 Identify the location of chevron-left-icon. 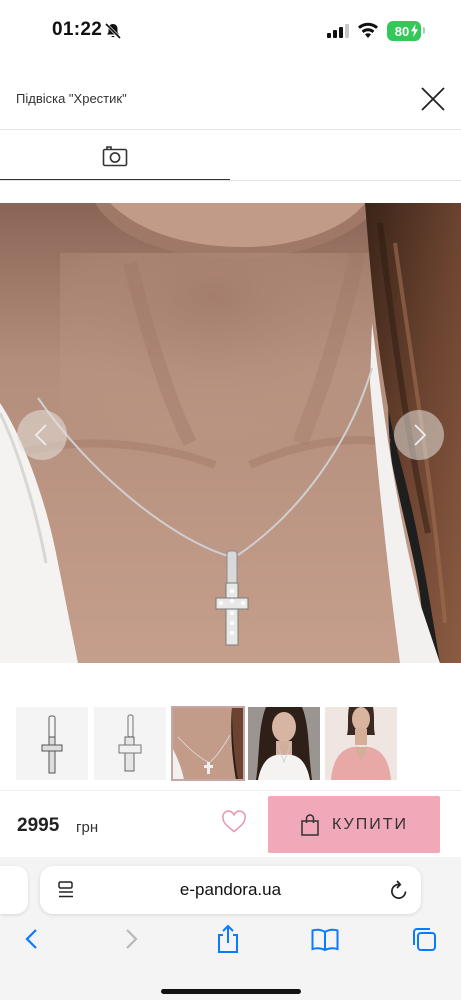
(40, 435).